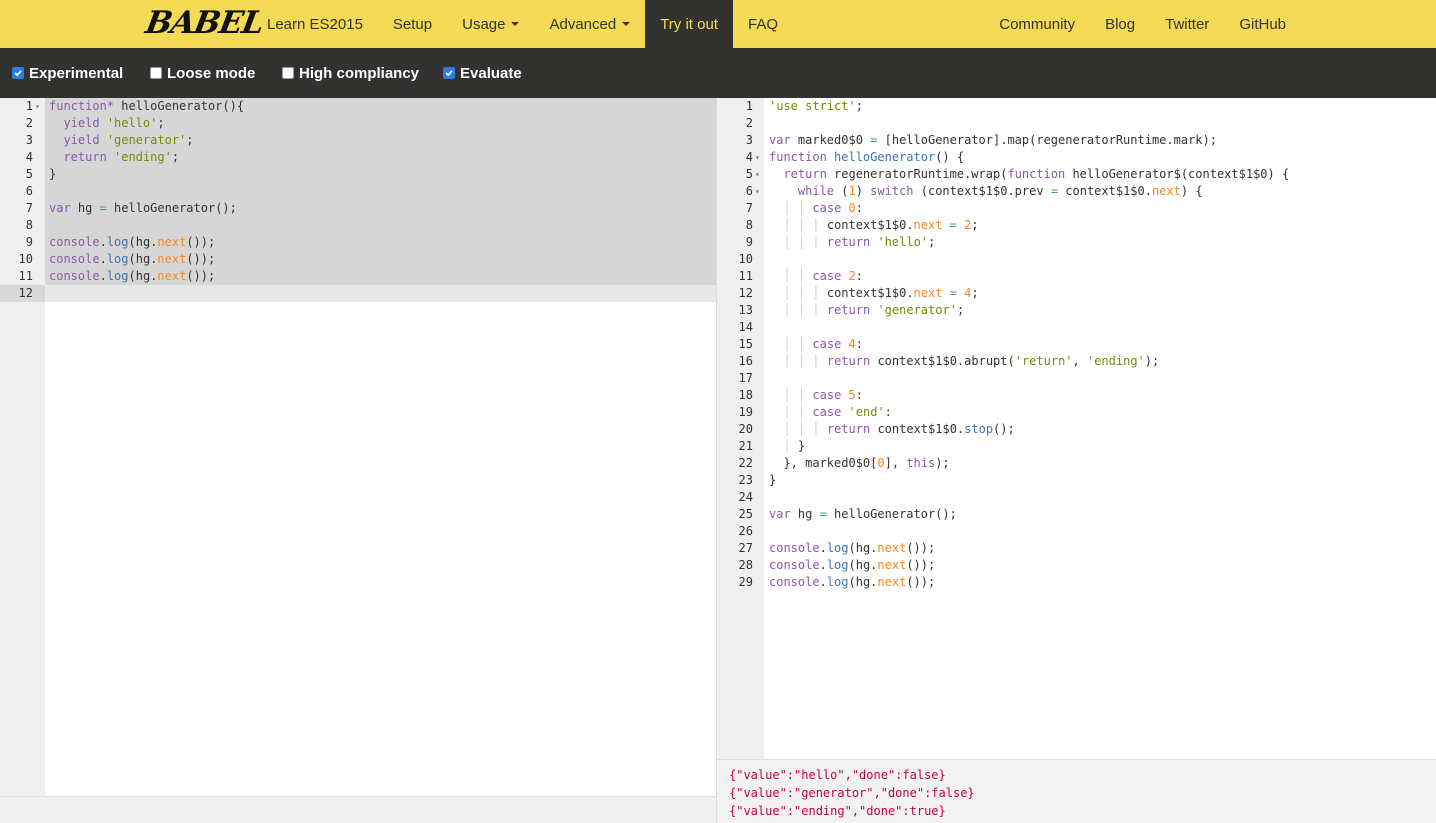  What do you see at coordinates (749, 242) in the screenshot?
I see `line-number: 9` at bounding box center [749, 242].